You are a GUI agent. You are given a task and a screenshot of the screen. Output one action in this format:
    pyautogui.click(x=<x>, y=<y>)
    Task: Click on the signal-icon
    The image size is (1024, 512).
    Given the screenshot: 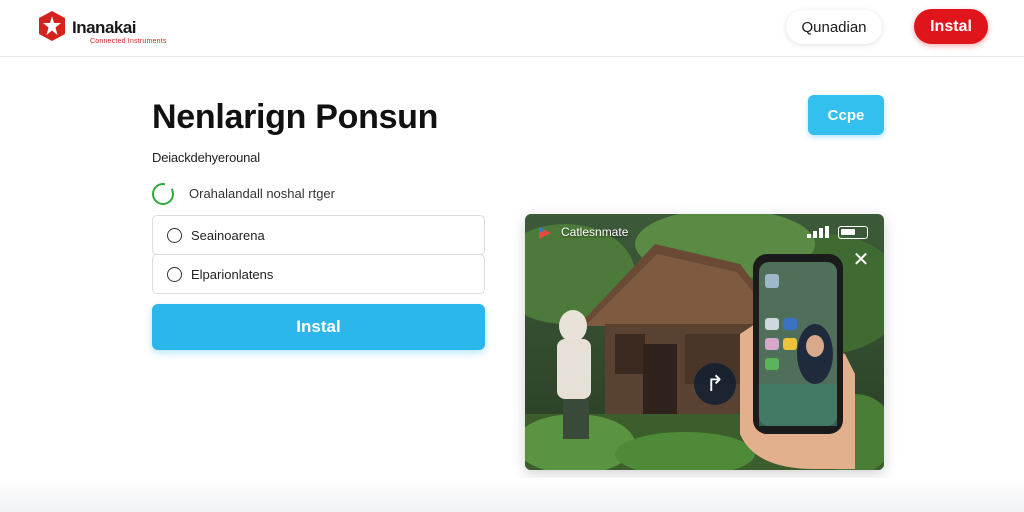 What is the action you would take?
    pyautogui.click(x=818, y=232)
    